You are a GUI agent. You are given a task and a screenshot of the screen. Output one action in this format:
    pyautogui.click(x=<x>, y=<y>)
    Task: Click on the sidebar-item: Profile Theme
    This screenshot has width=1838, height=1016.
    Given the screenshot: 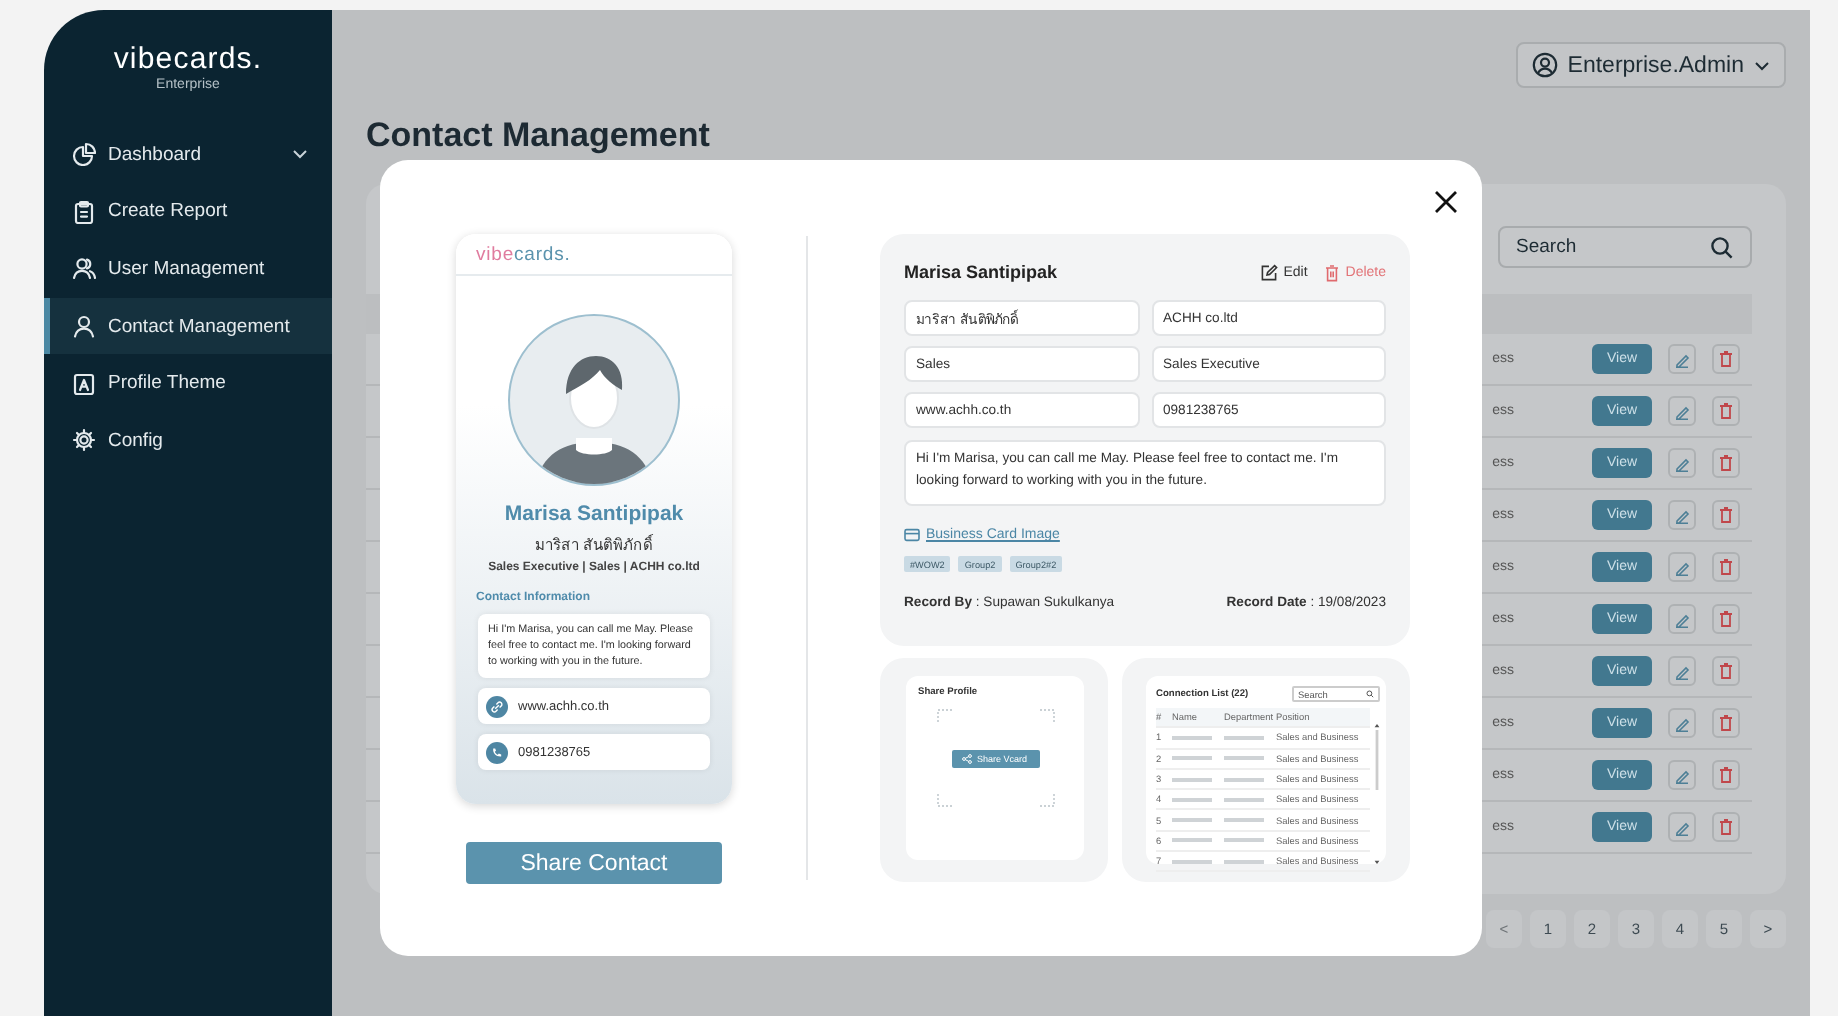 What is the action you would take?
    pyautogui.click(x=188, y=383)
    